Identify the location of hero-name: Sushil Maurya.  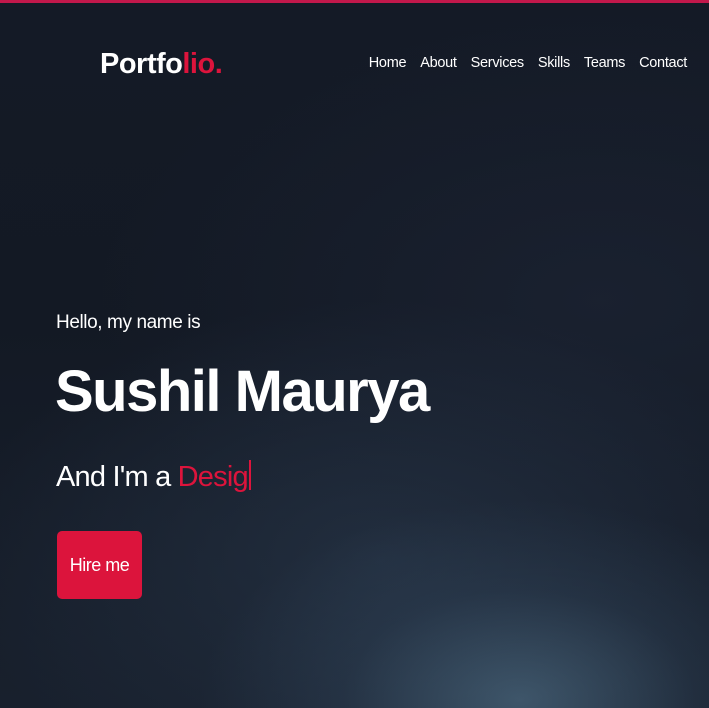
(242, 391).